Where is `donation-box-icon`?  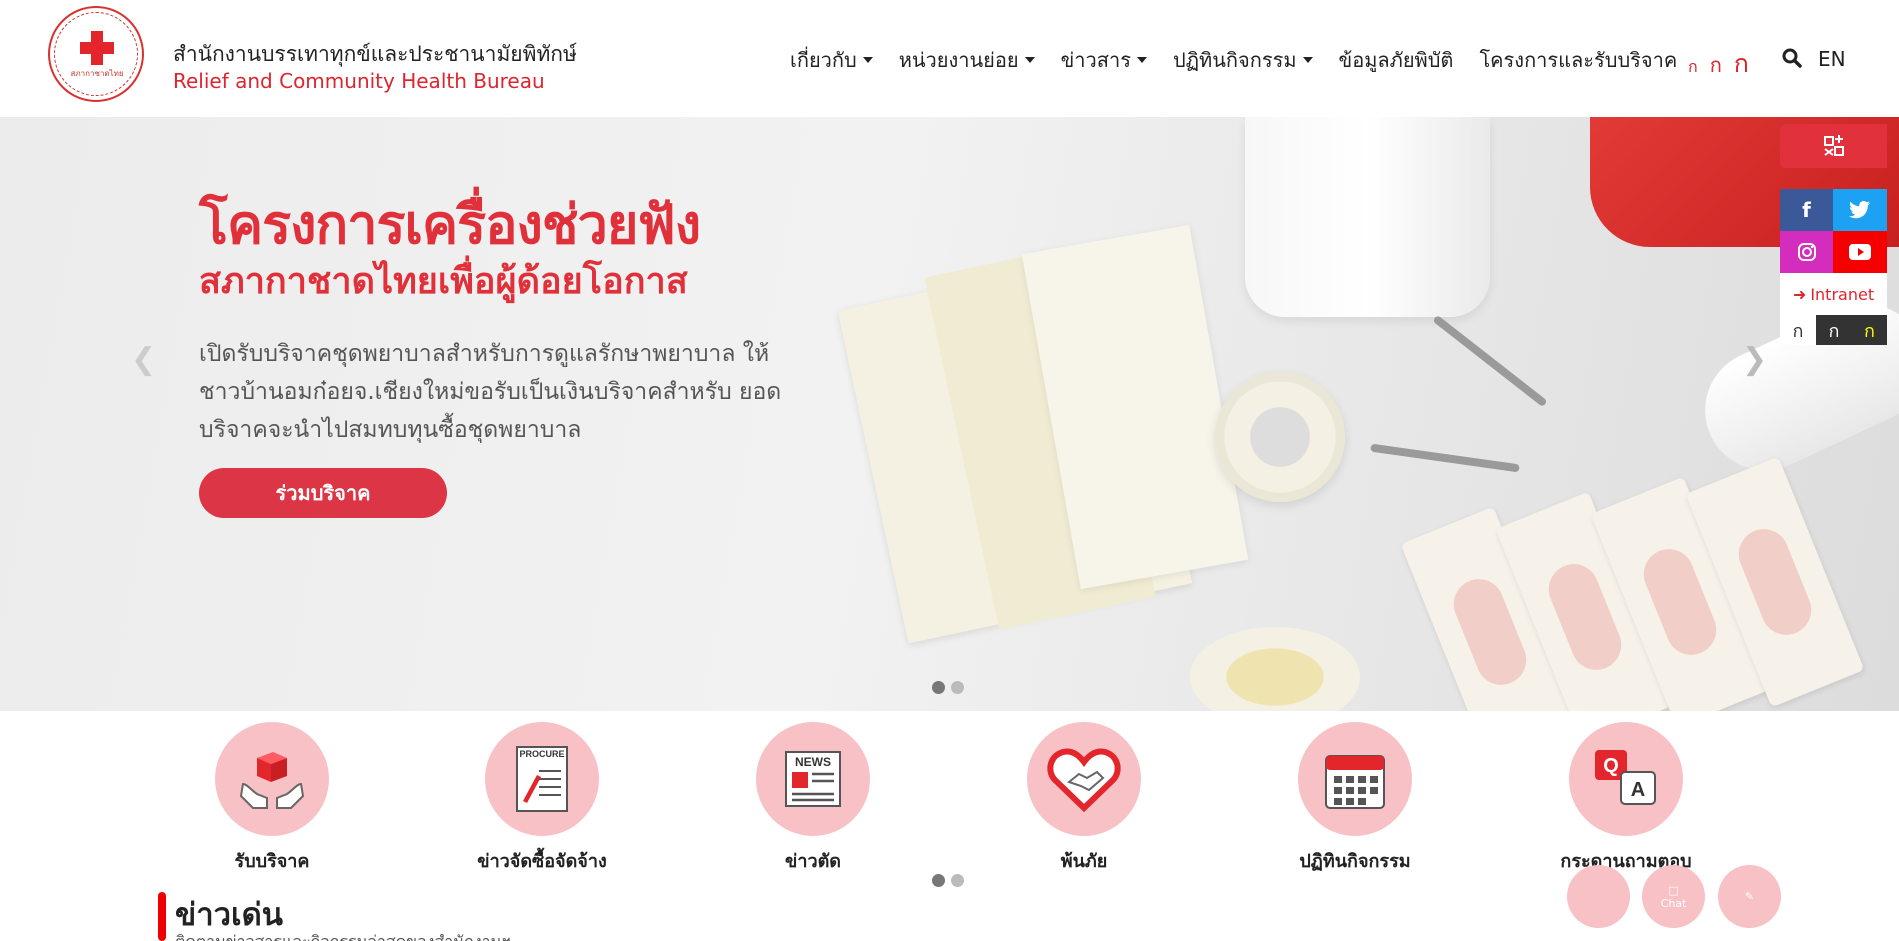 donation-box-icon is located at coordinates (272, 779).